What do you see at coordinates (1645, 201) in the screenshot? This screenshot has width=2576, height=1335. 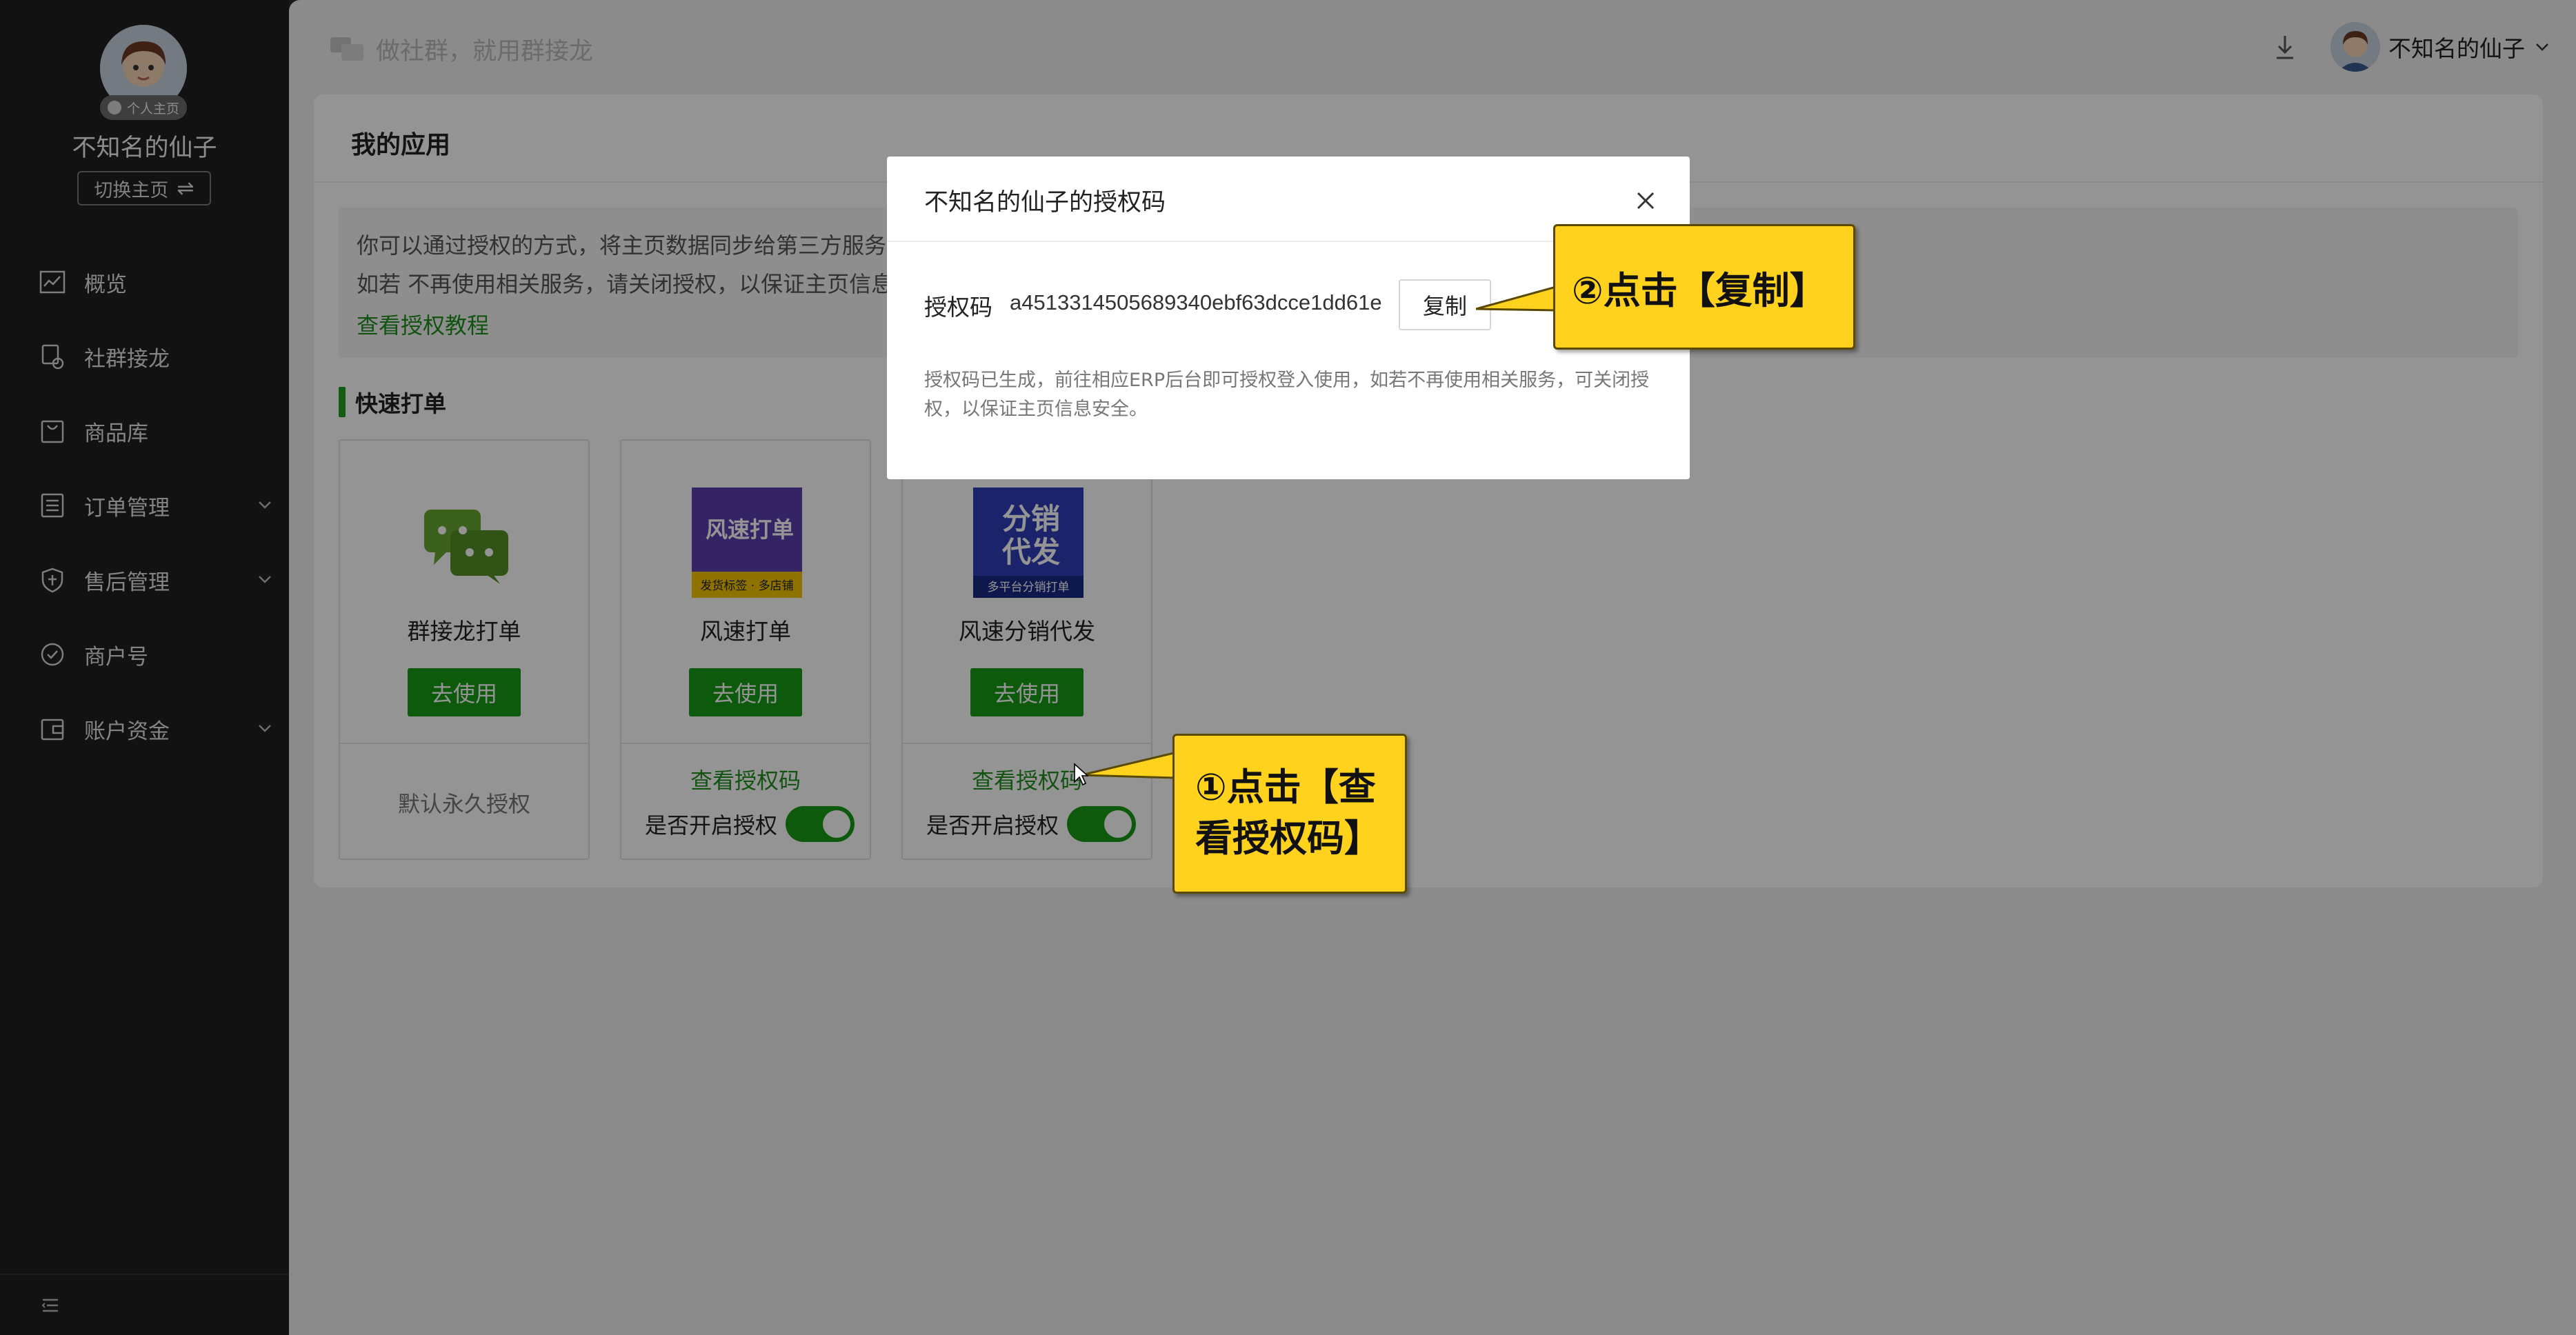 I see `close-icon` at bounding box center [1645, 201].